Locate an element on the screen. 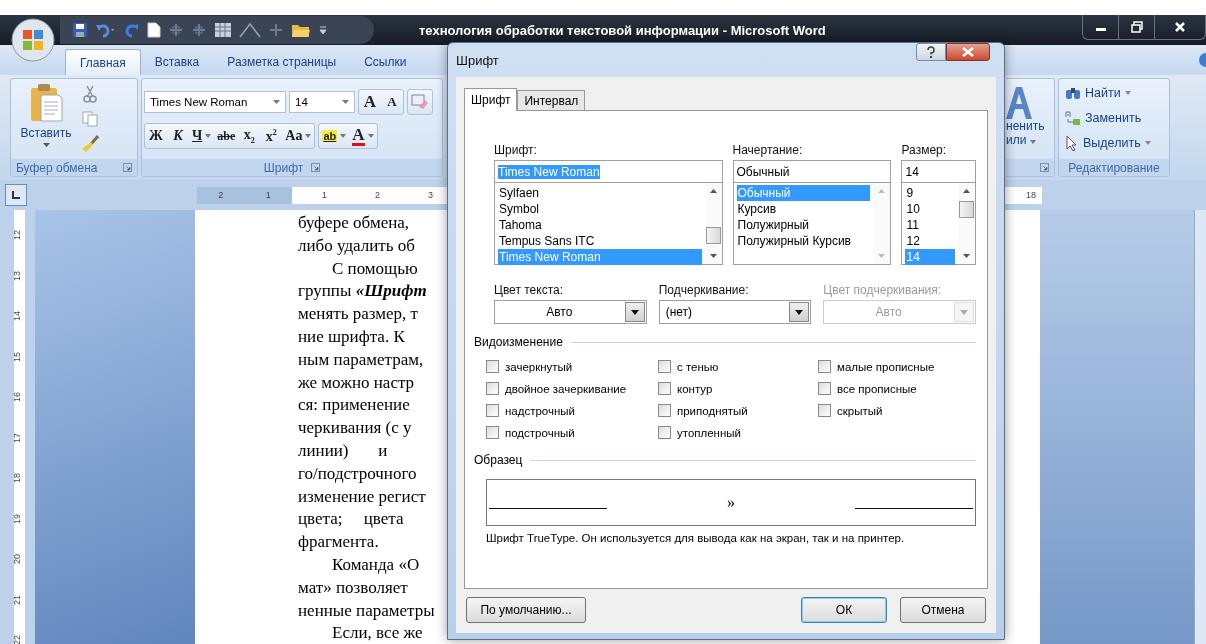  highlight-button: ab is located at coordinates (334, 136).